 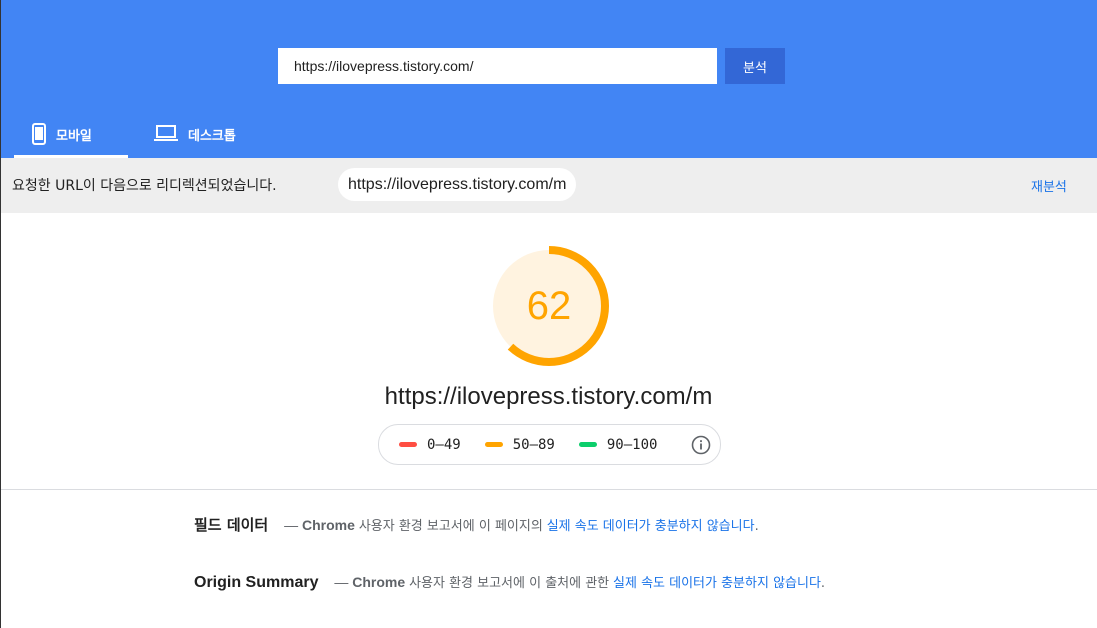 I want to click on origin-summary-dash: —, so click(x=341, y=582).